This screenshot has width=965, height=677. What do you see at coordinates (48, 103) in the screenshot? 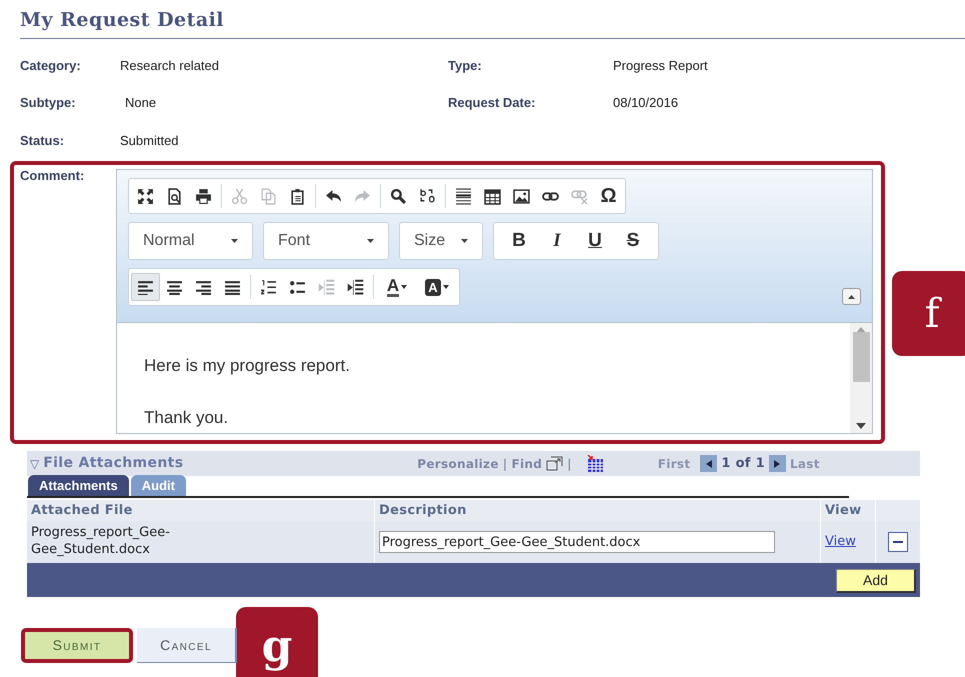
I see `field-label: Subtype:` at bounding box center [48, 103].